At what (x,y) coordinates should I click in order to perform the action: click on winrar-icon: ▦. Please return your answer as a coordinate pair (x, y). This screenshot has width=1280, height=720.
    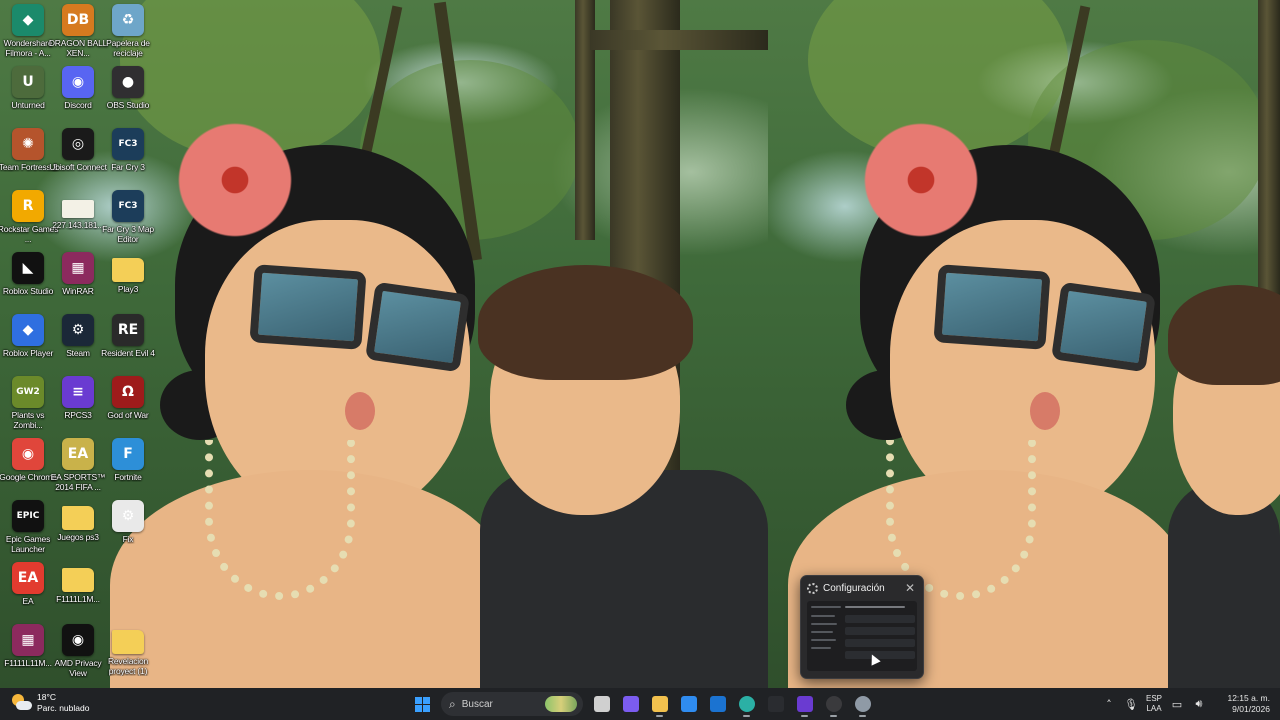
    Looking at the image, I should click on (78, 268).